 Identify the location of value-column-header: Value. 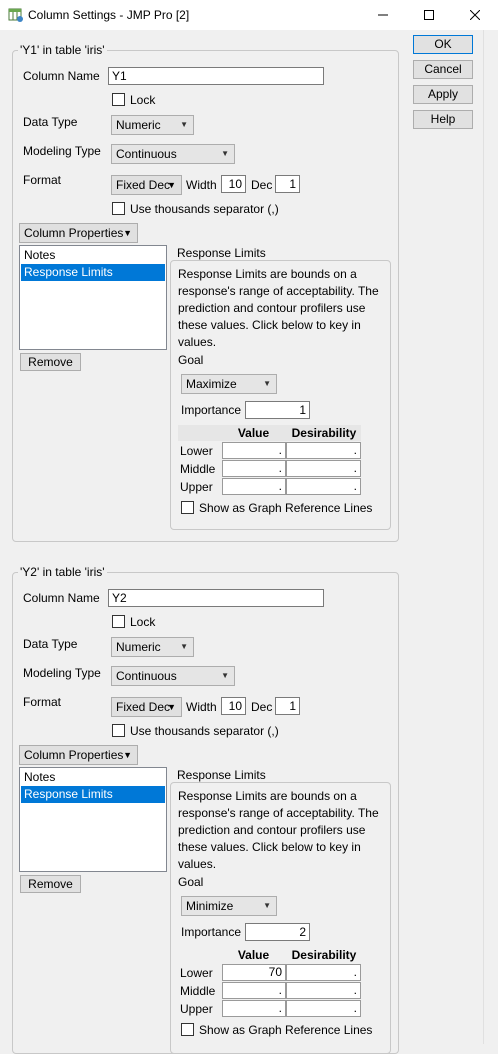
(253, 955).